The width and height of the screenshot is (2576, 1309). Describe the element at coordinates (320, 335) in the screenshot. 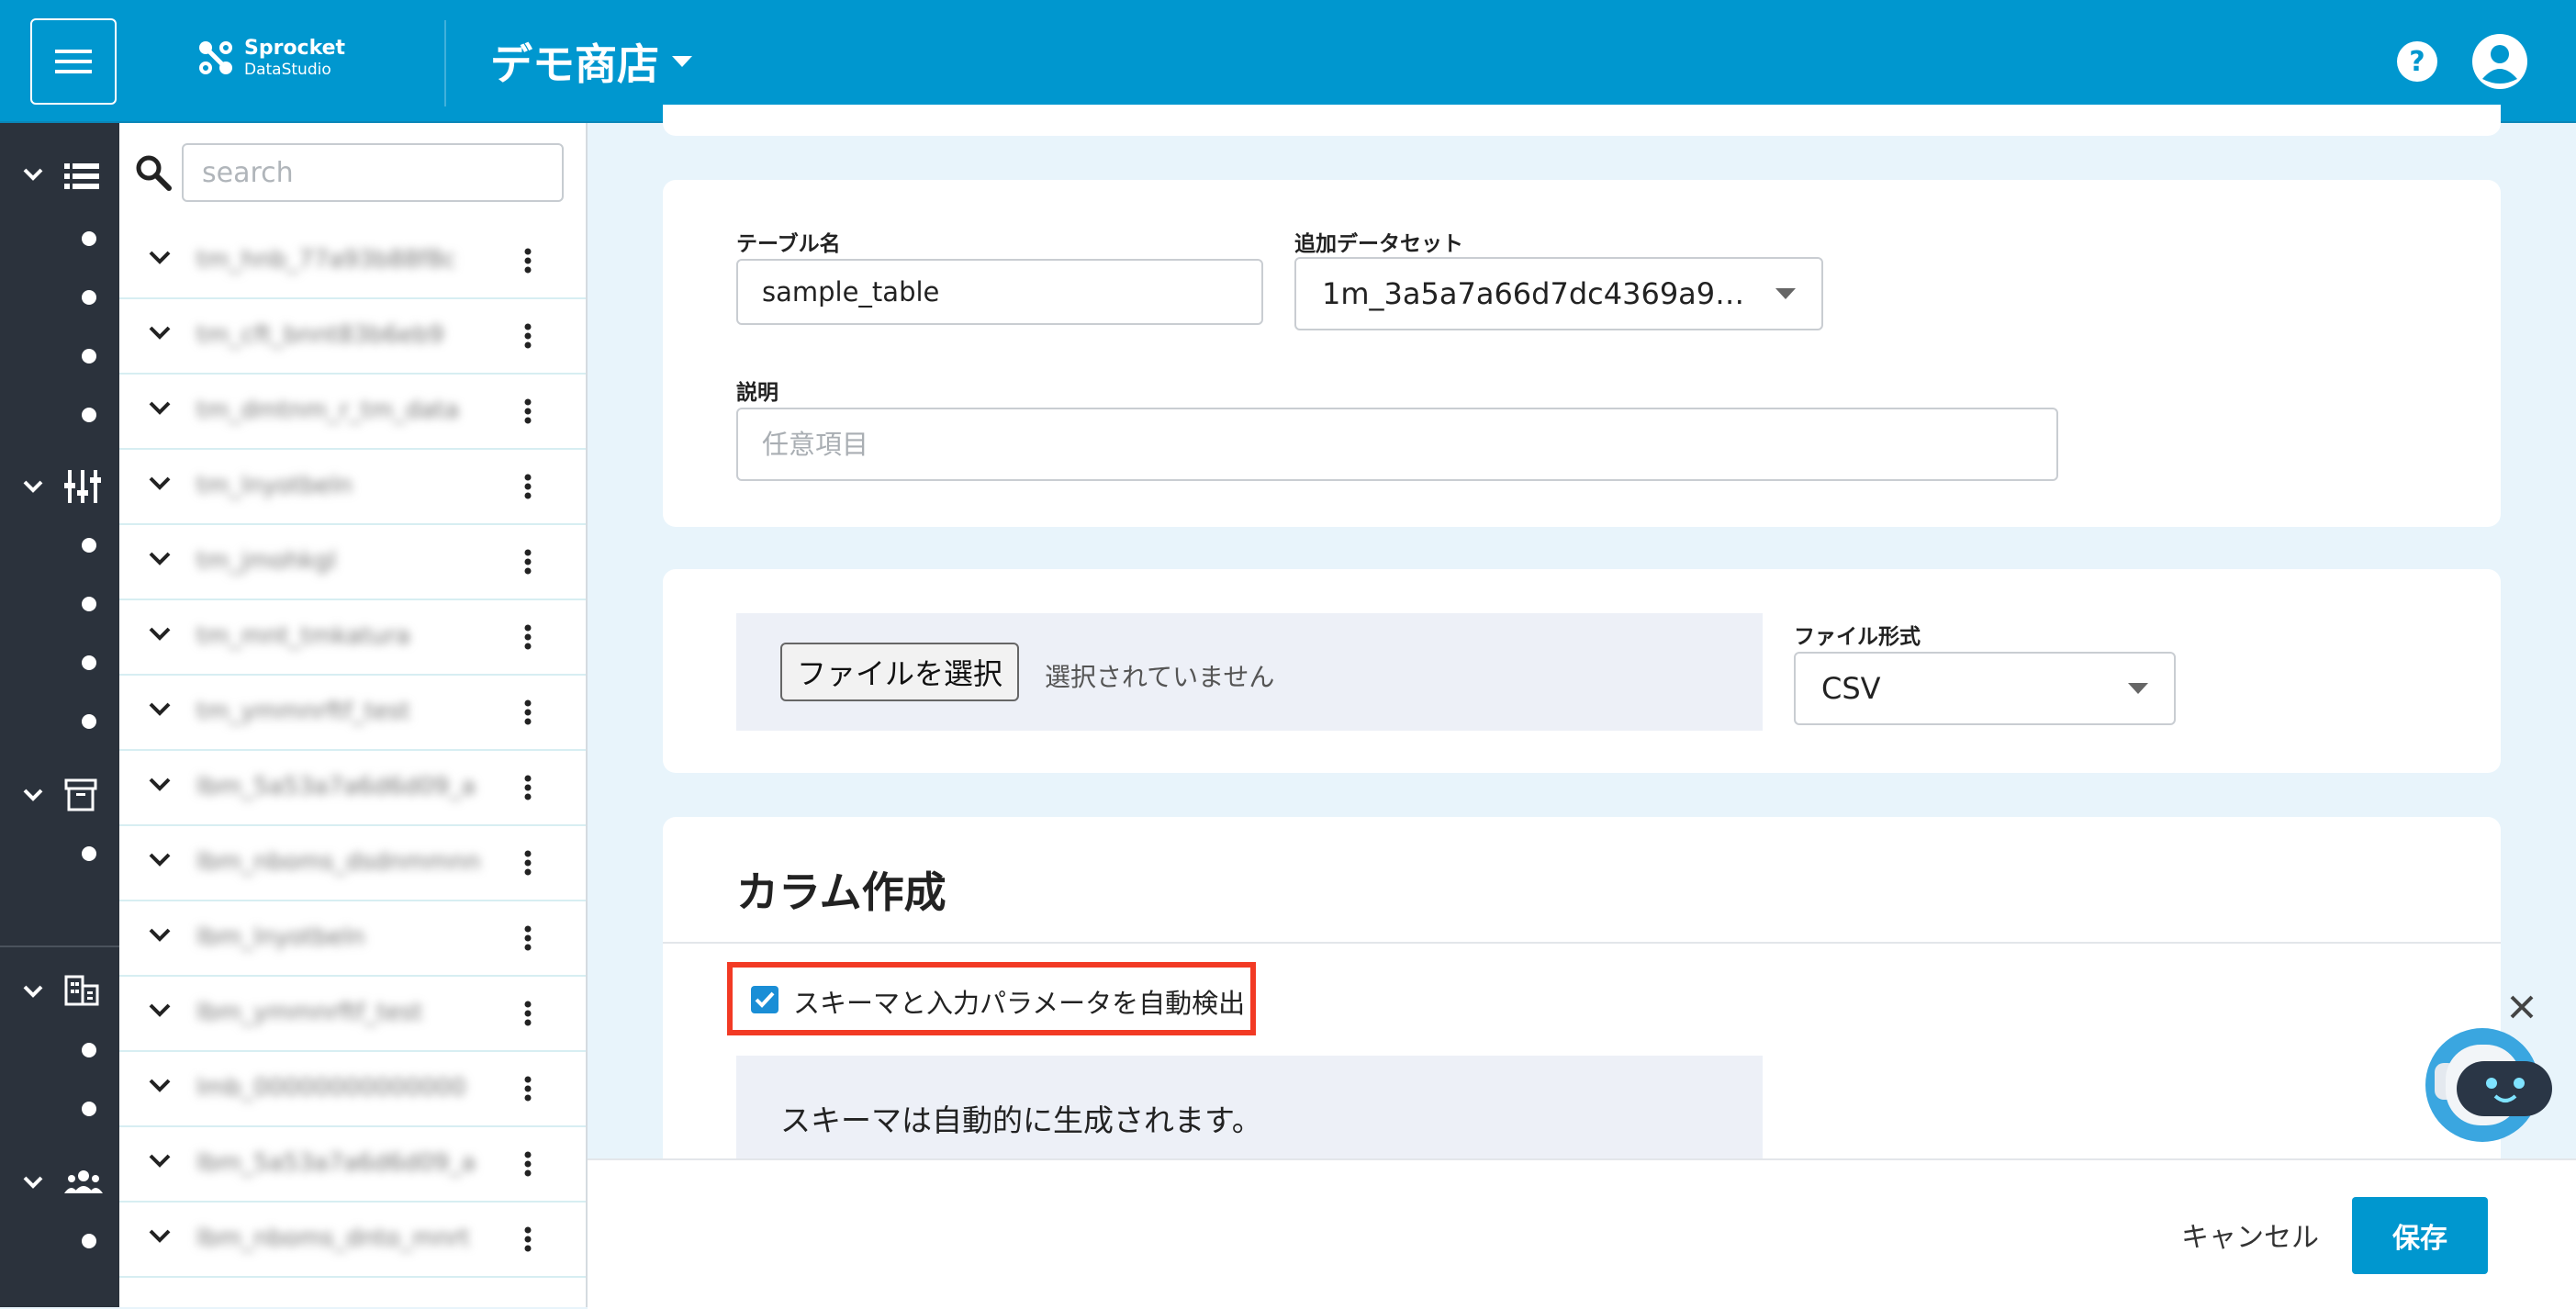

I see `tree-item-label: tm_cft_bnnt83b6eb9` at that location.